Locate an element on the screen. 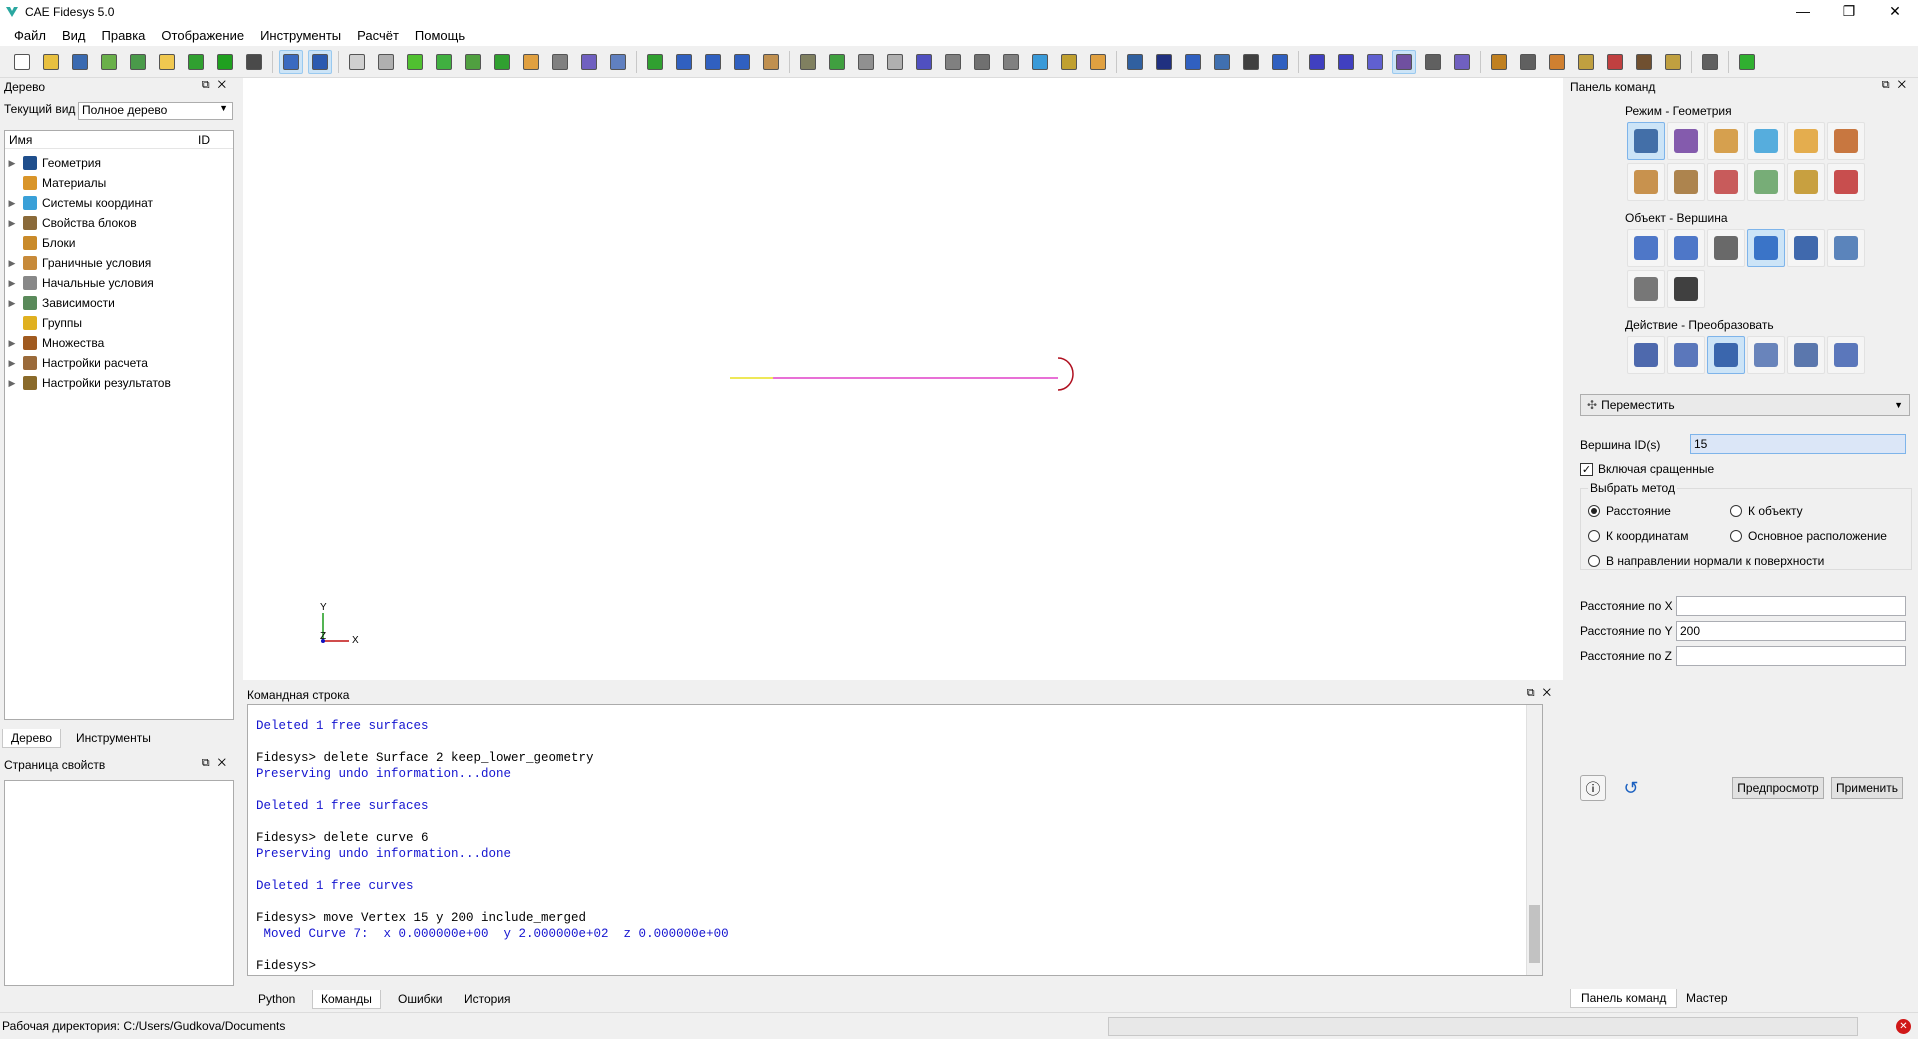 This screenshot has width=1918, height=1039. method-to-coords-radio: К координатам is located at coordinates (1638, 536).